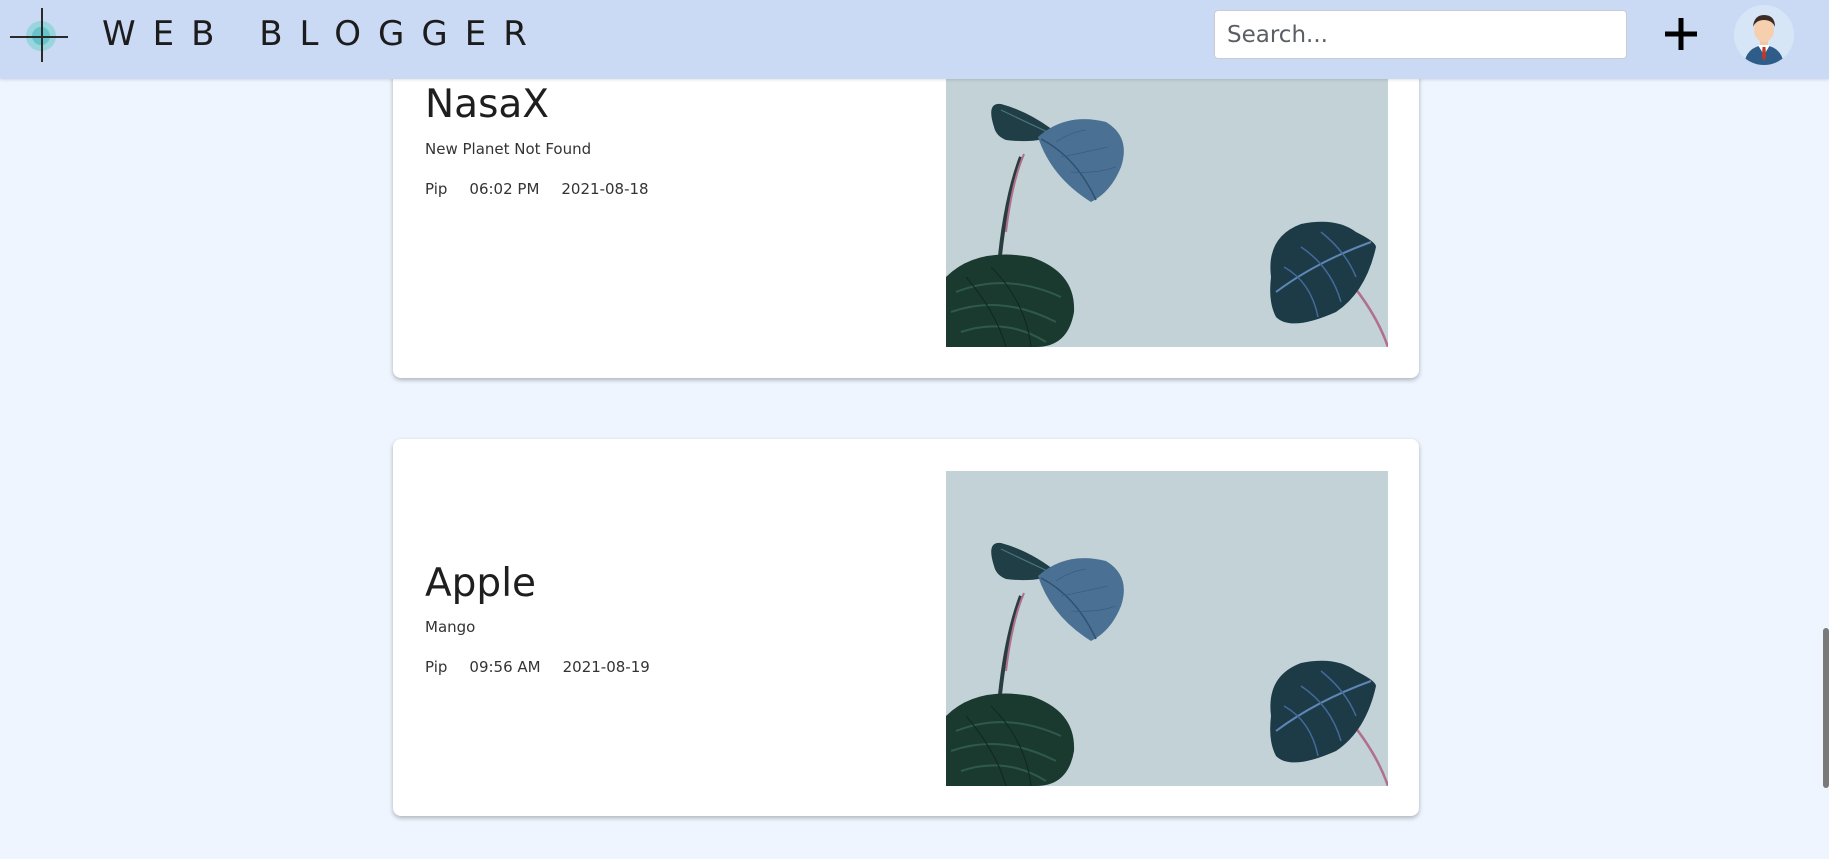 This screenshot has height=859, width=1829. I want to click on user-avatar-icon, so click(1764, 35).